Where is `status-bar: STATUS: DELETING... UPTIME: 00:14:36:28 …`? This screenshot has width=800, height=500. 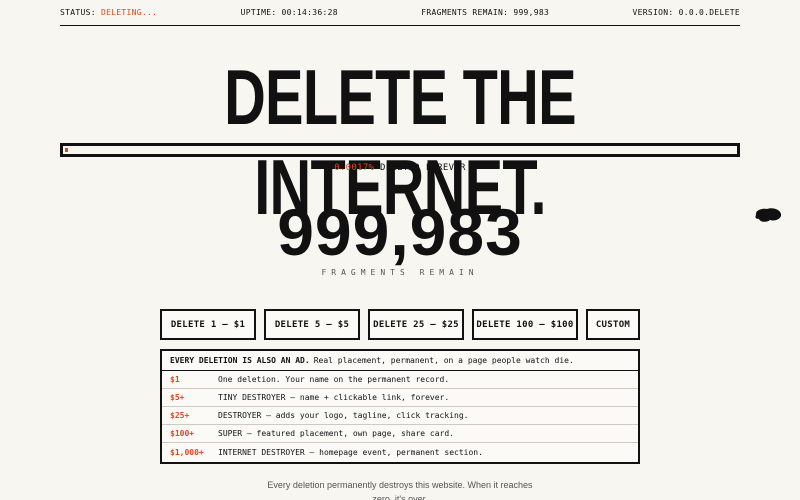 status-bar: STATUS: DELETING... UPTIME: 00:14:36:28 … is located at coordinates (400, 13).